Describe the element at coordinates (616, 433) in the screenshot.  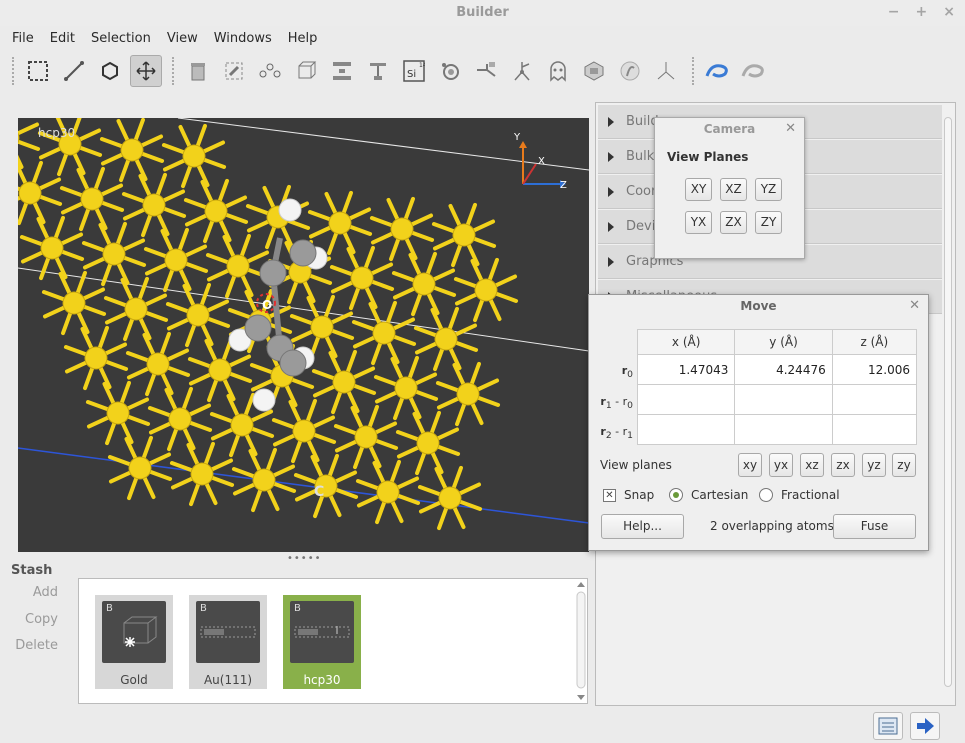
I see `row-label-r2-r1: r2 - r1` at that location.